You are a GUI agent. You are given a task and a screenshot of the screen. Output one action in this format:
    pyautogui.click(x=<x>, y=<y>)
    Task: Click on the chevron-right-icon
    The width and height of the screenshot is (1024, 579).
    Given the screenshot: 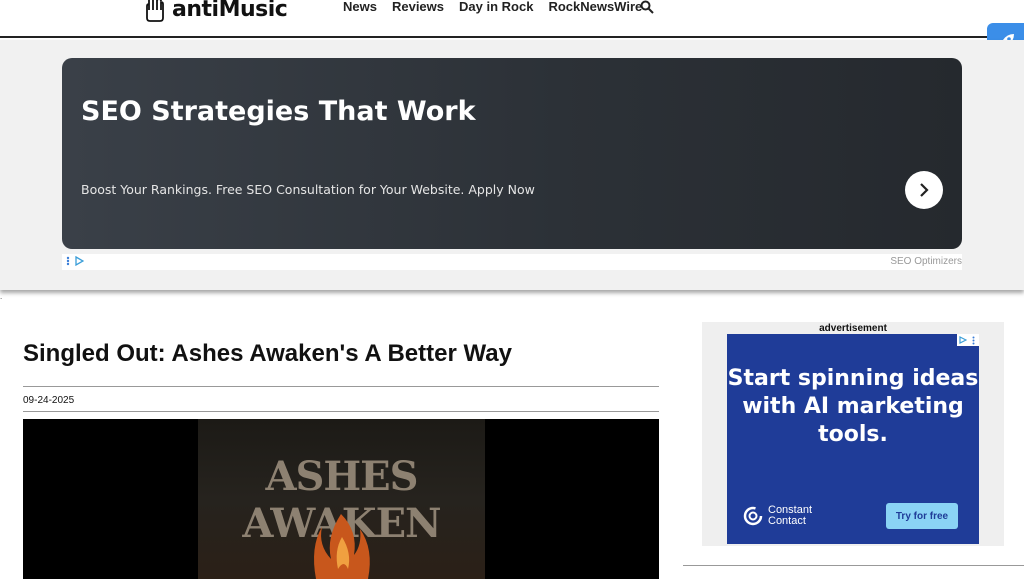 What is the action you would take?
    pyautogui.click(x=924, y=190)
    